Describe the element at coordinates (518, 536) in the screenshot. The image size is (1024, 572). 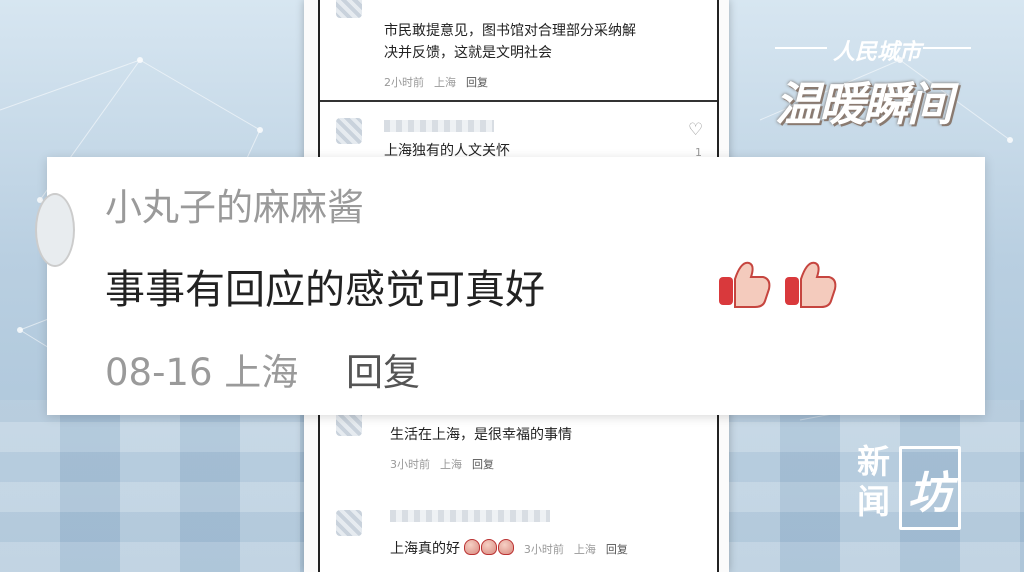
I see `comment-item: 上海真的好 3小时前 上海 回复` at that location.